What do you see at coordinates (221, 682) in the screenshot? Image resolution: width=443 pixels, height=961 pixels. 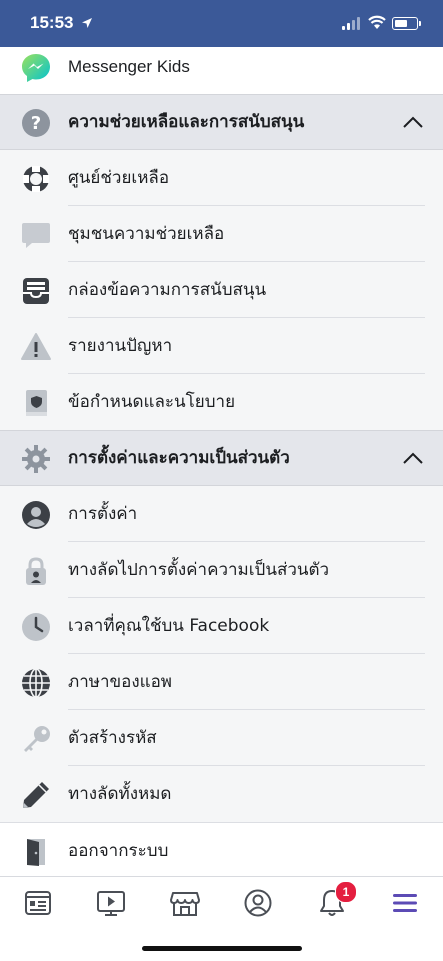 I see `menu-item-app-language: ภาษาของแอพ` at bounding box center [221, 682].